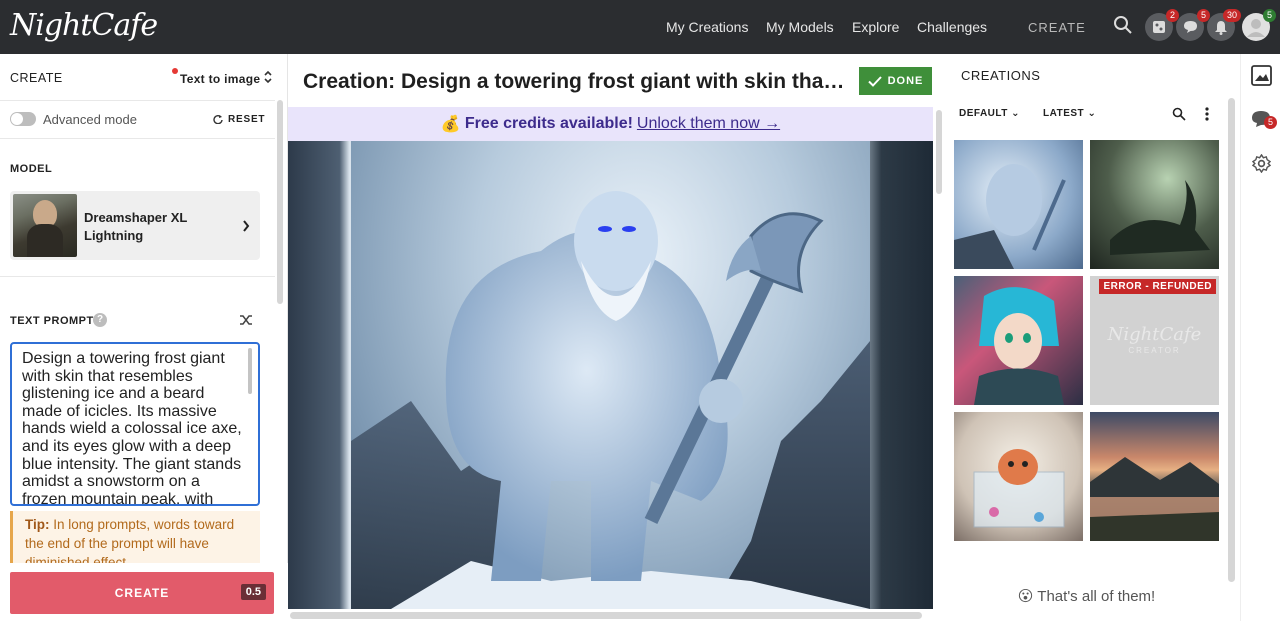 The image size is (1280, 621). I want to click on sort-latest-dropdown: LATEST ⌄, so click(1069, 113).